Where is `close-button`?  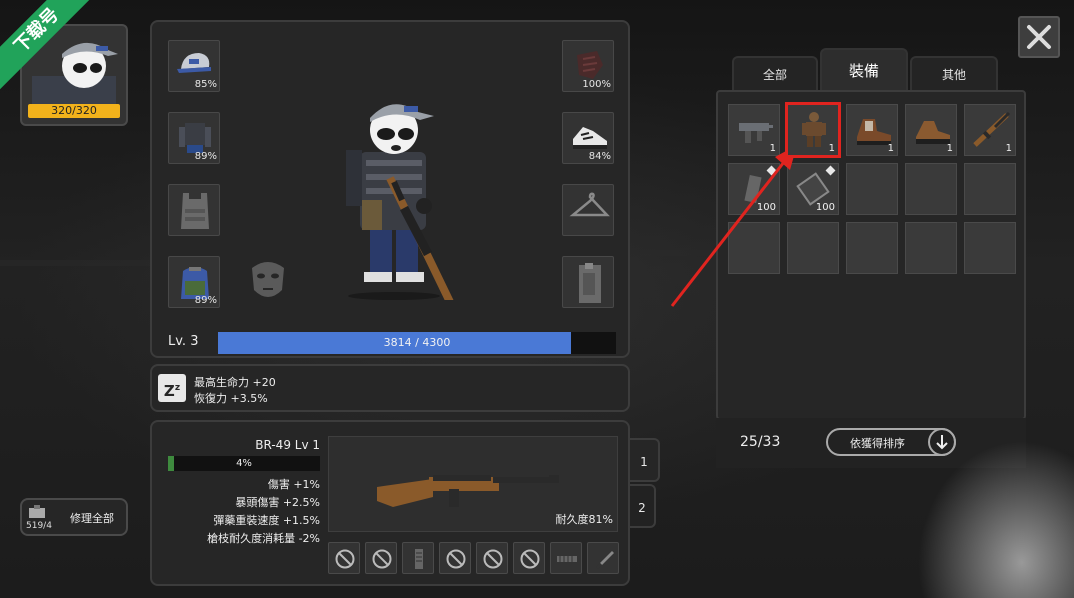
close-button is located at coordinates (1039, 37).